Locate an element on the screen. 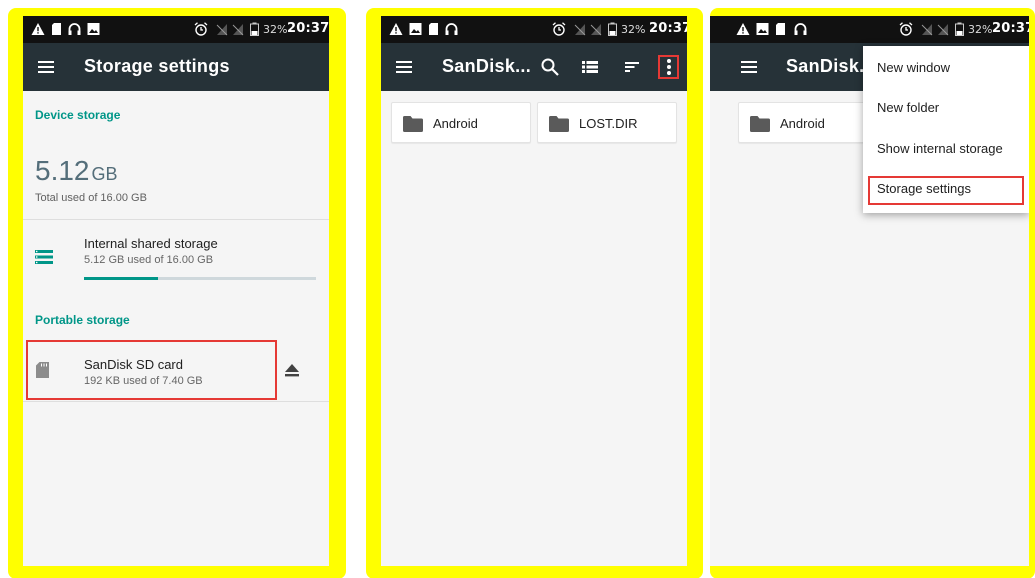  menu-item-label: Show internal storage is located at coordinates (940, 148).